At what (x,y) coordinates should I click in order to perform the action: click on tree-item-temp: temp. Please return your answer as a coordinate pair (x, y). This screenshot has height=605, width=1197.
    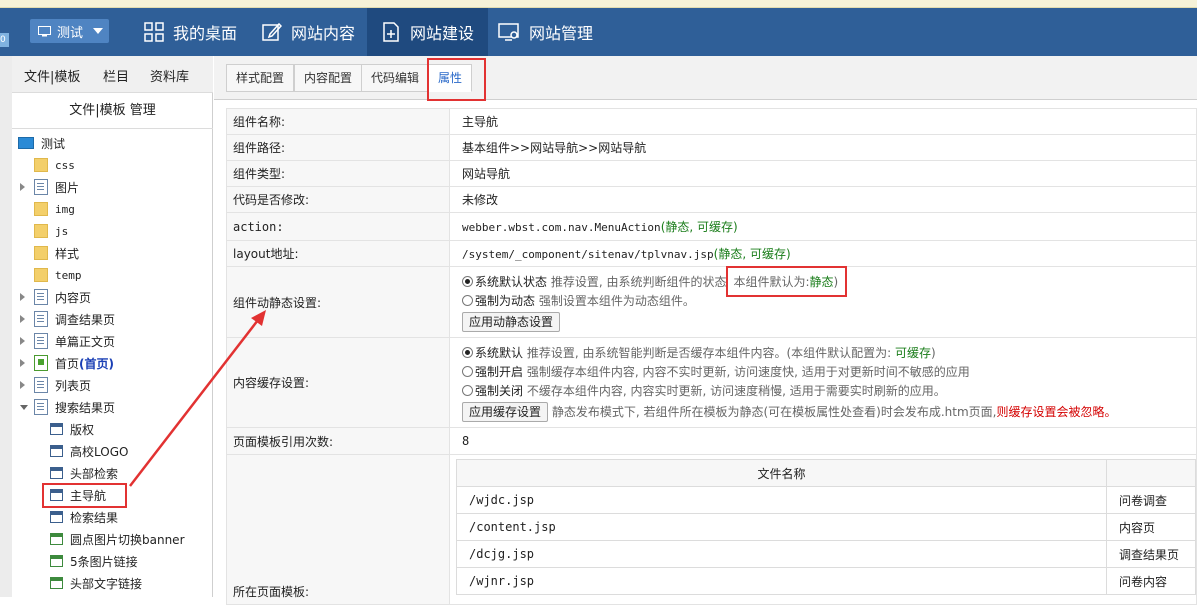
    Looking at the image, I should click on (58, 275).